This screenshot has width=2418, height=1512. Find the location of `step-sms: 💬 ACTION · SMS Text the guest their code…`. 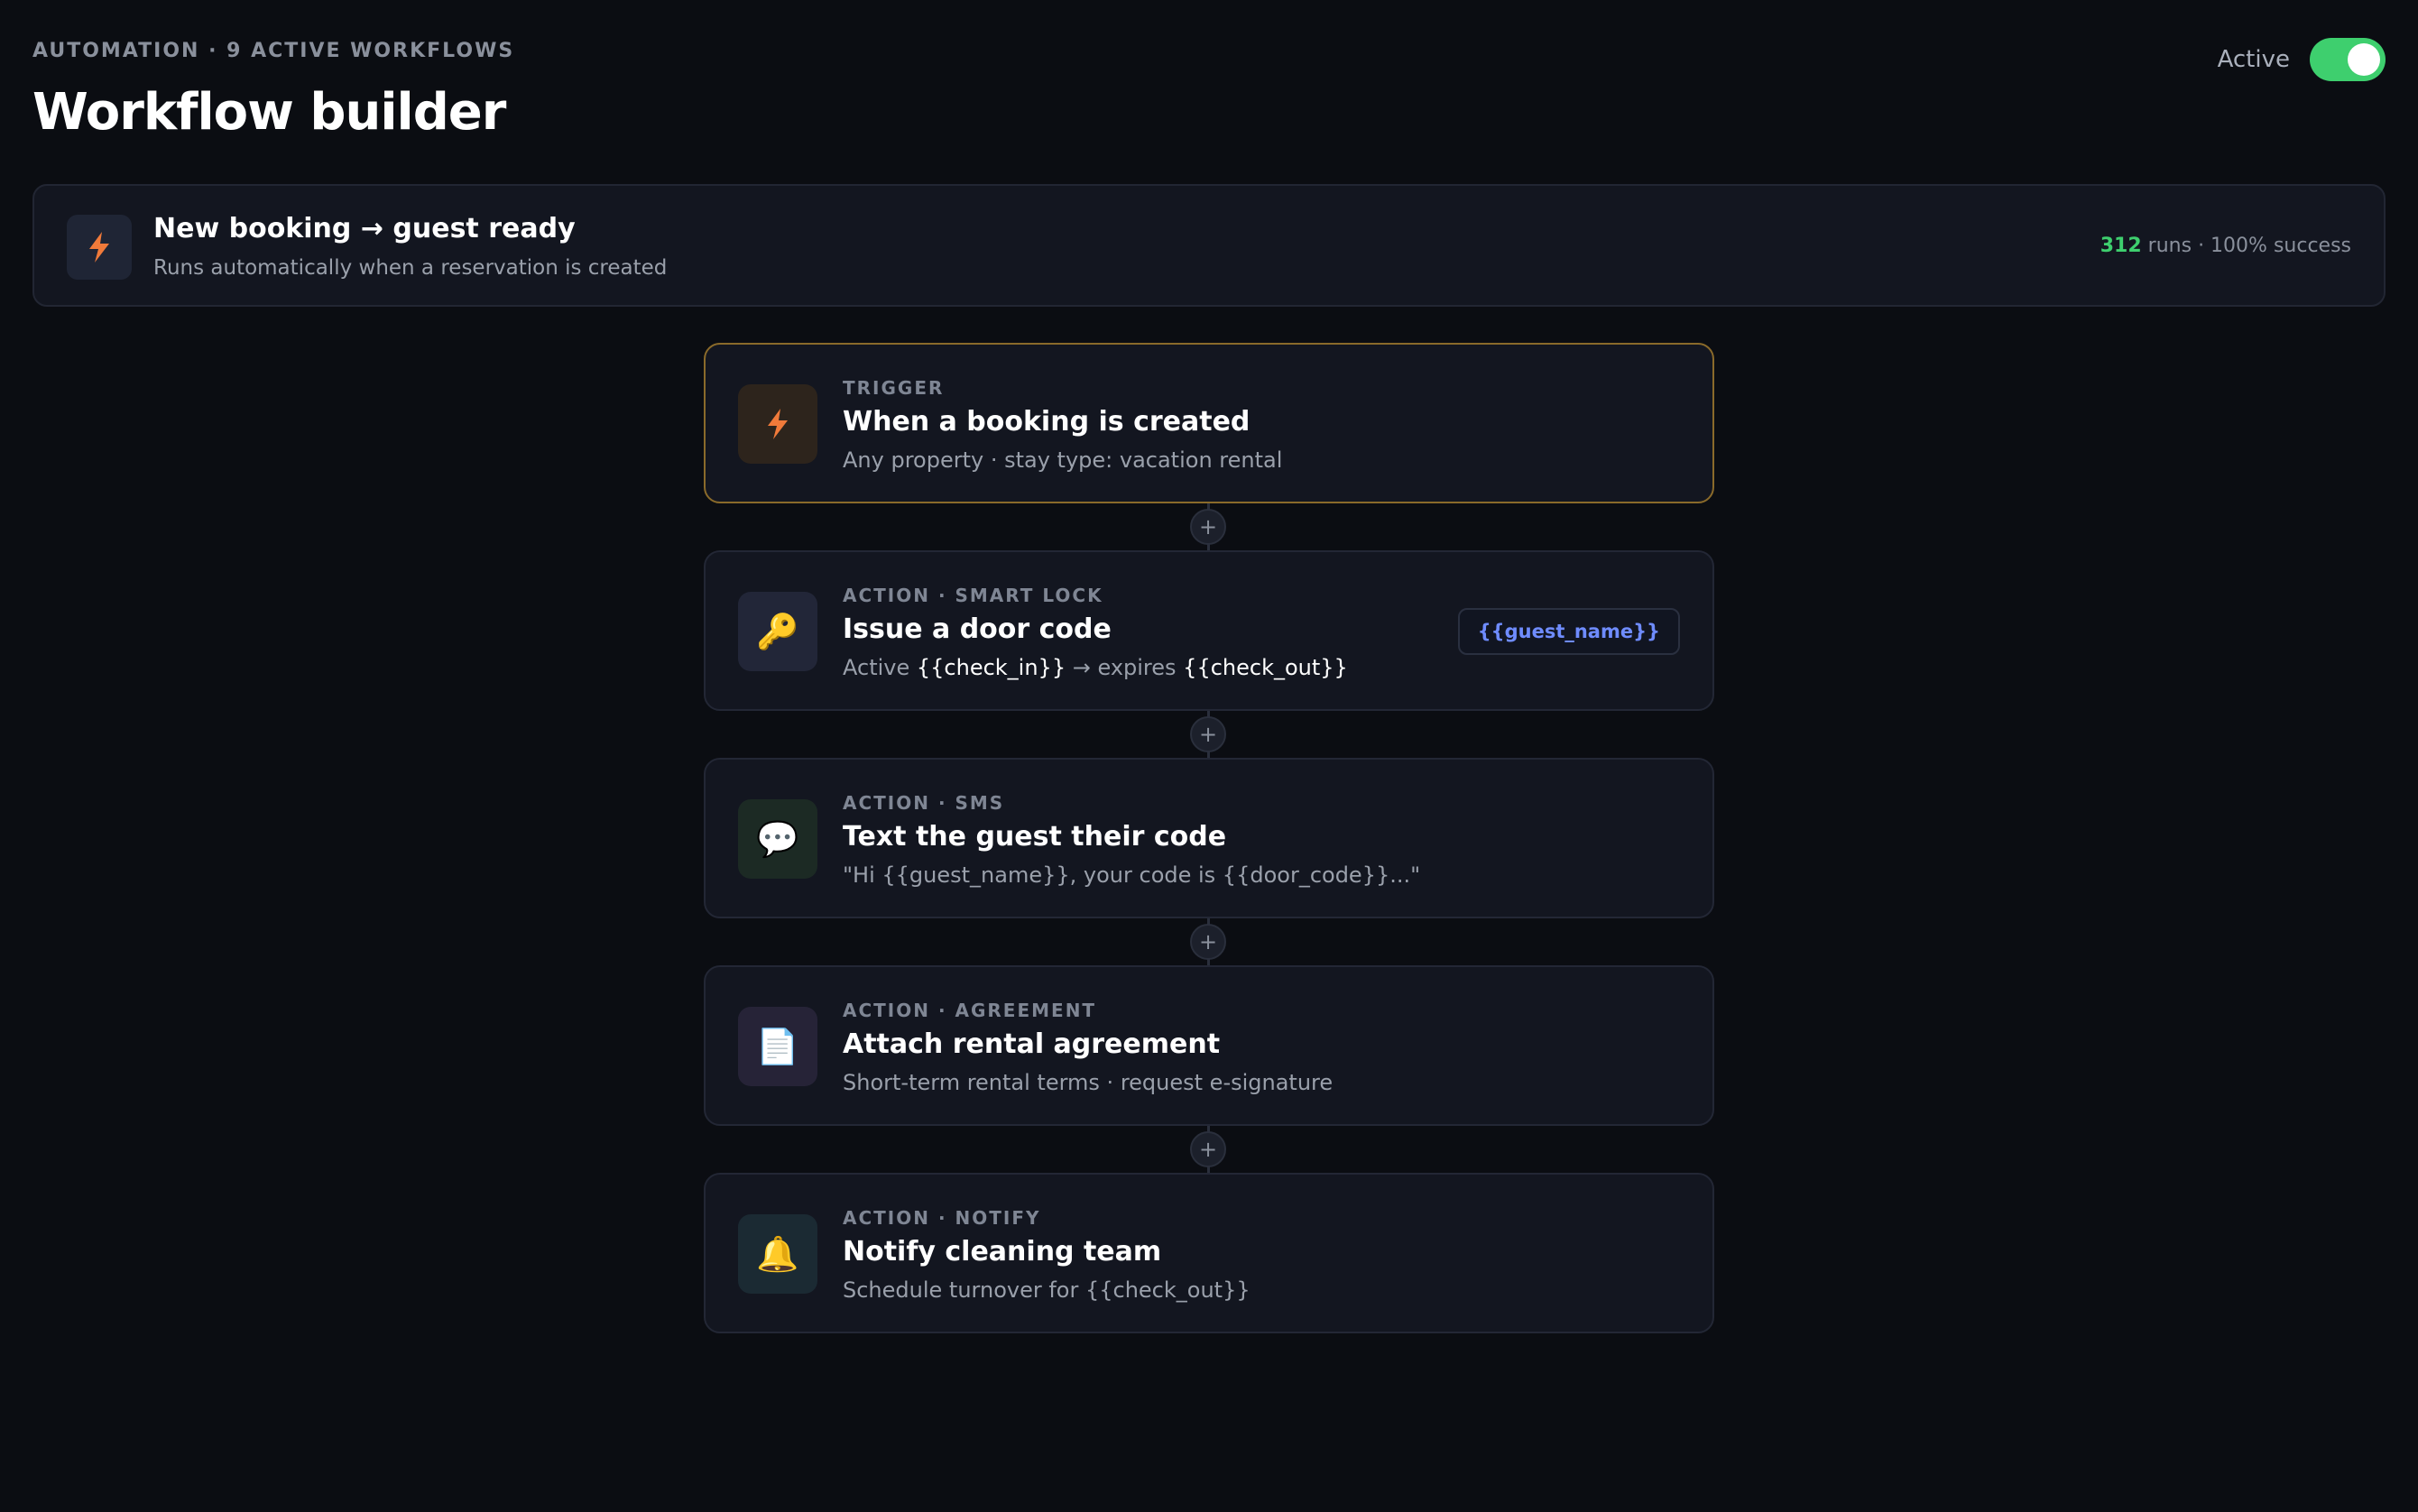

step-sms: 💬 ACTION · SMS Text the guest their code… is located at coordinates (1209, 838).